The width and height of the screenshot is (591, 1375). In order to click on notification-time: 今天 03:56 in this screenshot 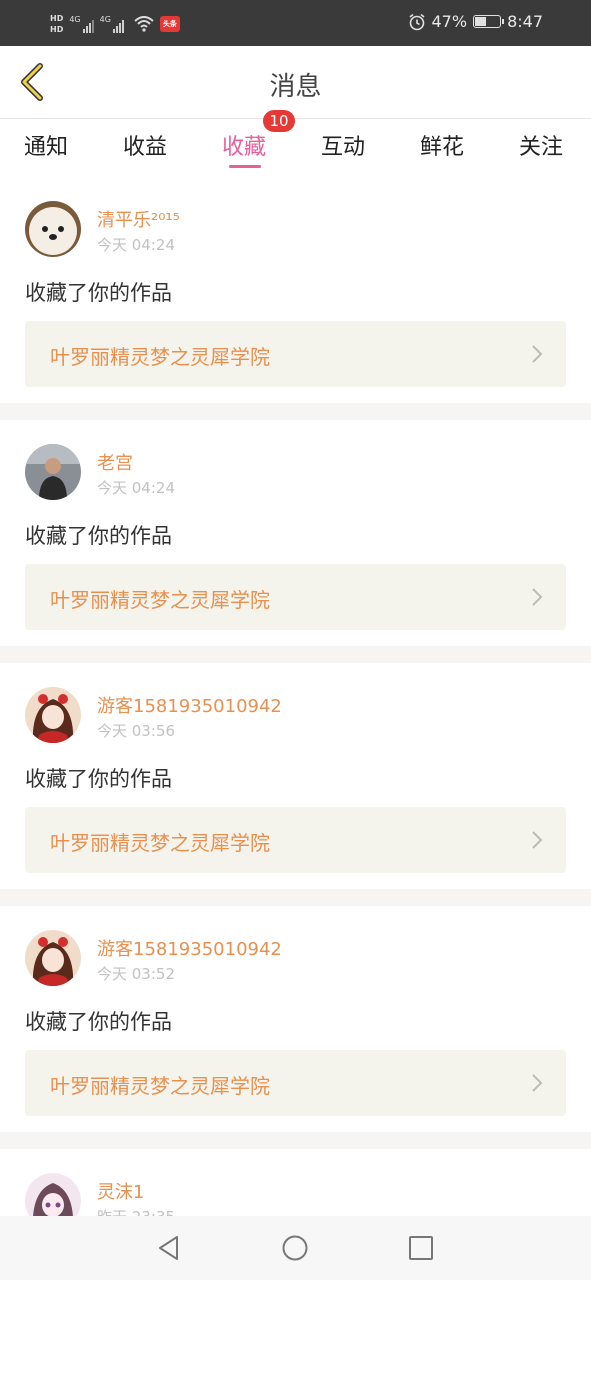, I will do `click(136, 731)`.